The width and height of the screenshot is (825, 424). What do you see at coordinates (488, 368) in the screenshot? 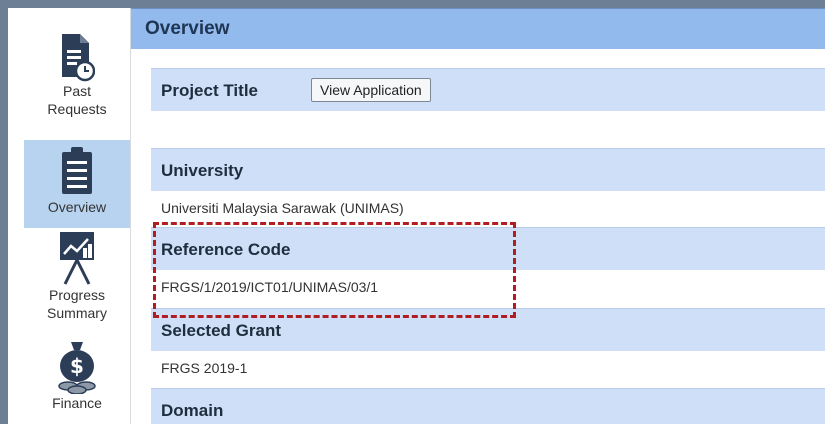
I see `selected-grant-value-row: FRGS 2019-1` at bounding box center [488, 368].